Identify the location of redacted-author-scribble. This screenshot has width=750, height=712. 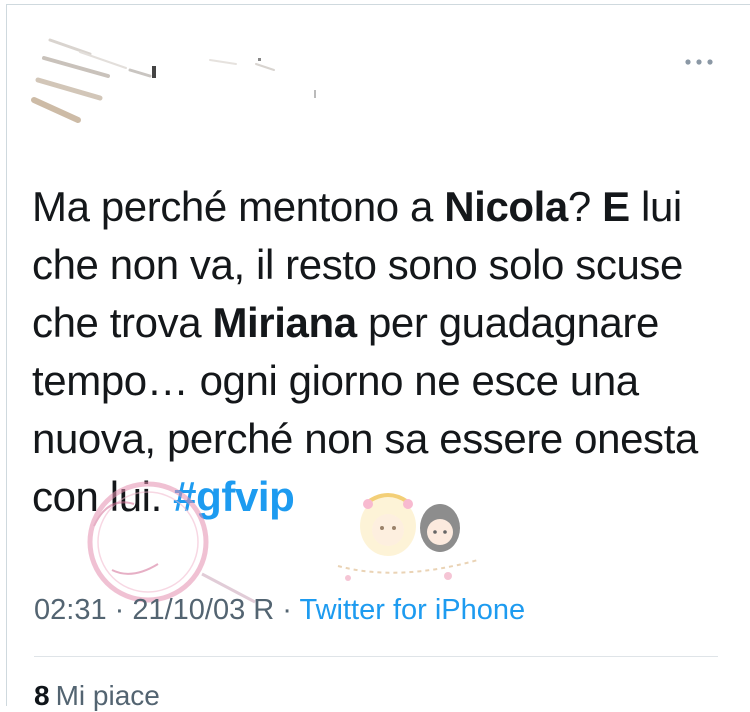
(173, 80).